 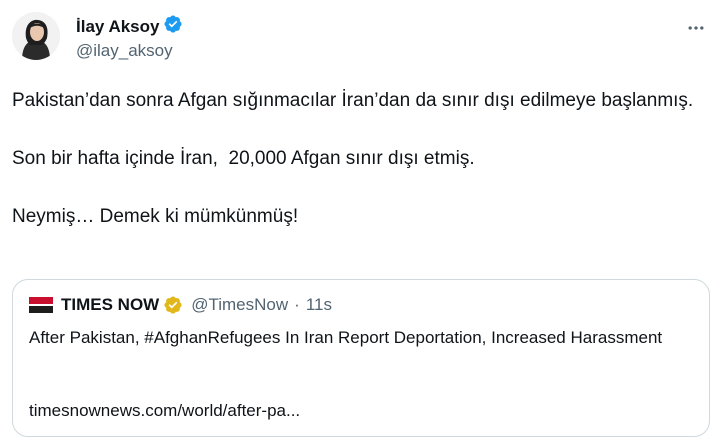 I want to click on author-display-name: İlay Aksoy, so click(x=117, y=27).